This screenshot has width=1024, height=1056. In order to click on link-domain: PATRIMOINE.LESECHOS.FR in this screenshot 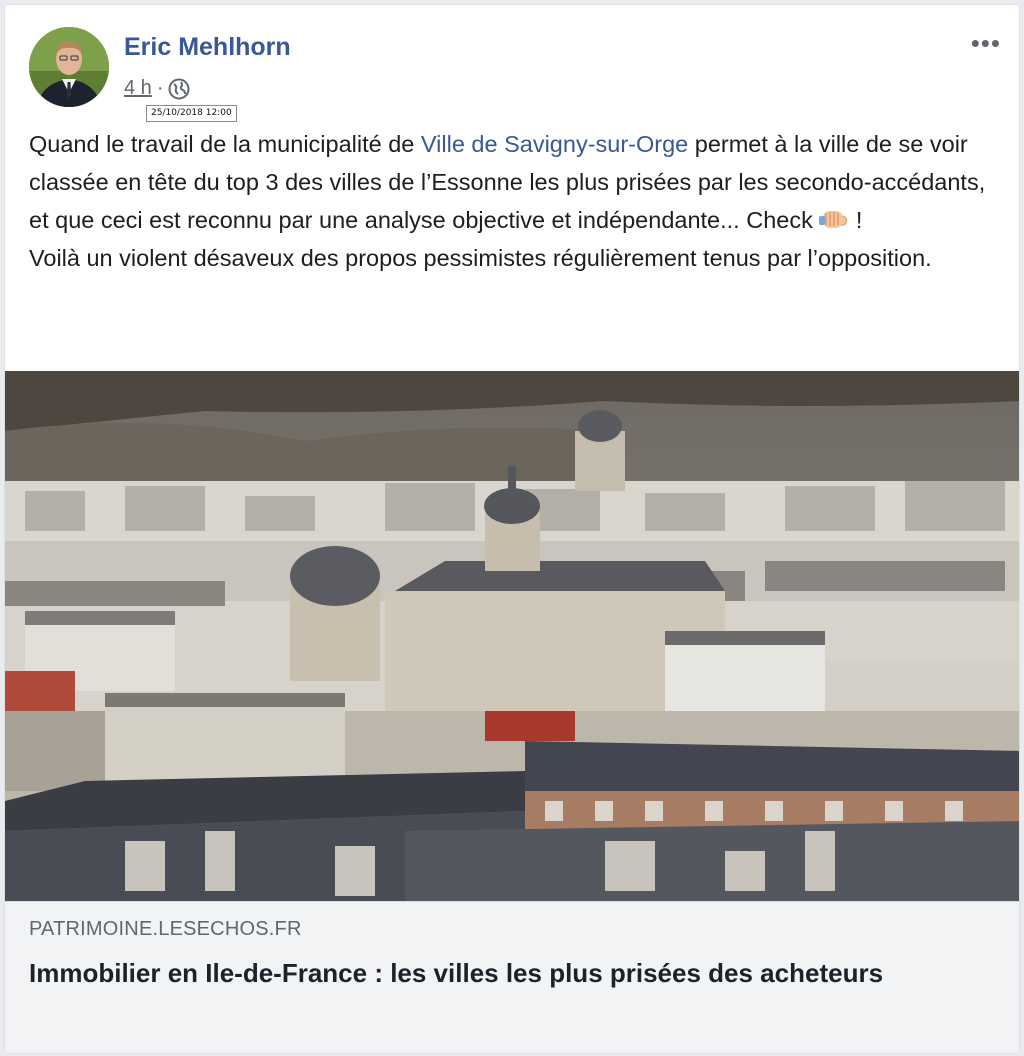, I will do `click(165, 929)`.